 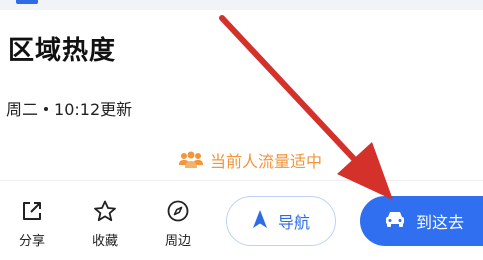 I want to click on nearby-label: 周边, so click(x=177, y=241).